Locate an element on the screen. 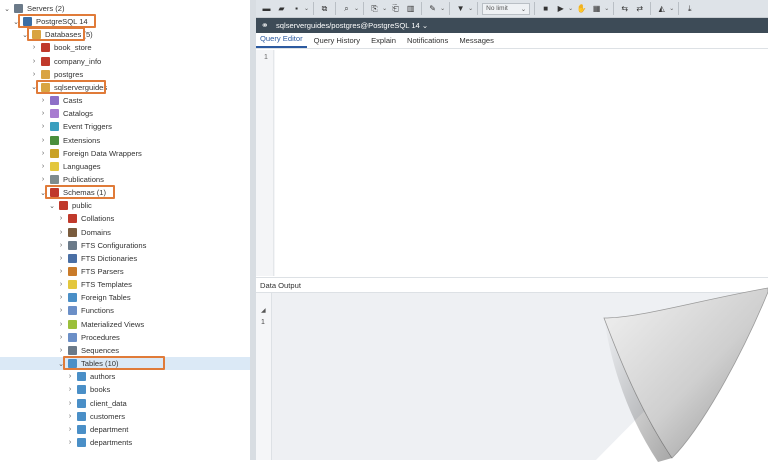 The height and width of the screenshot is (466, 768). stop-icon: ■ is located at coordinates (545, 8).